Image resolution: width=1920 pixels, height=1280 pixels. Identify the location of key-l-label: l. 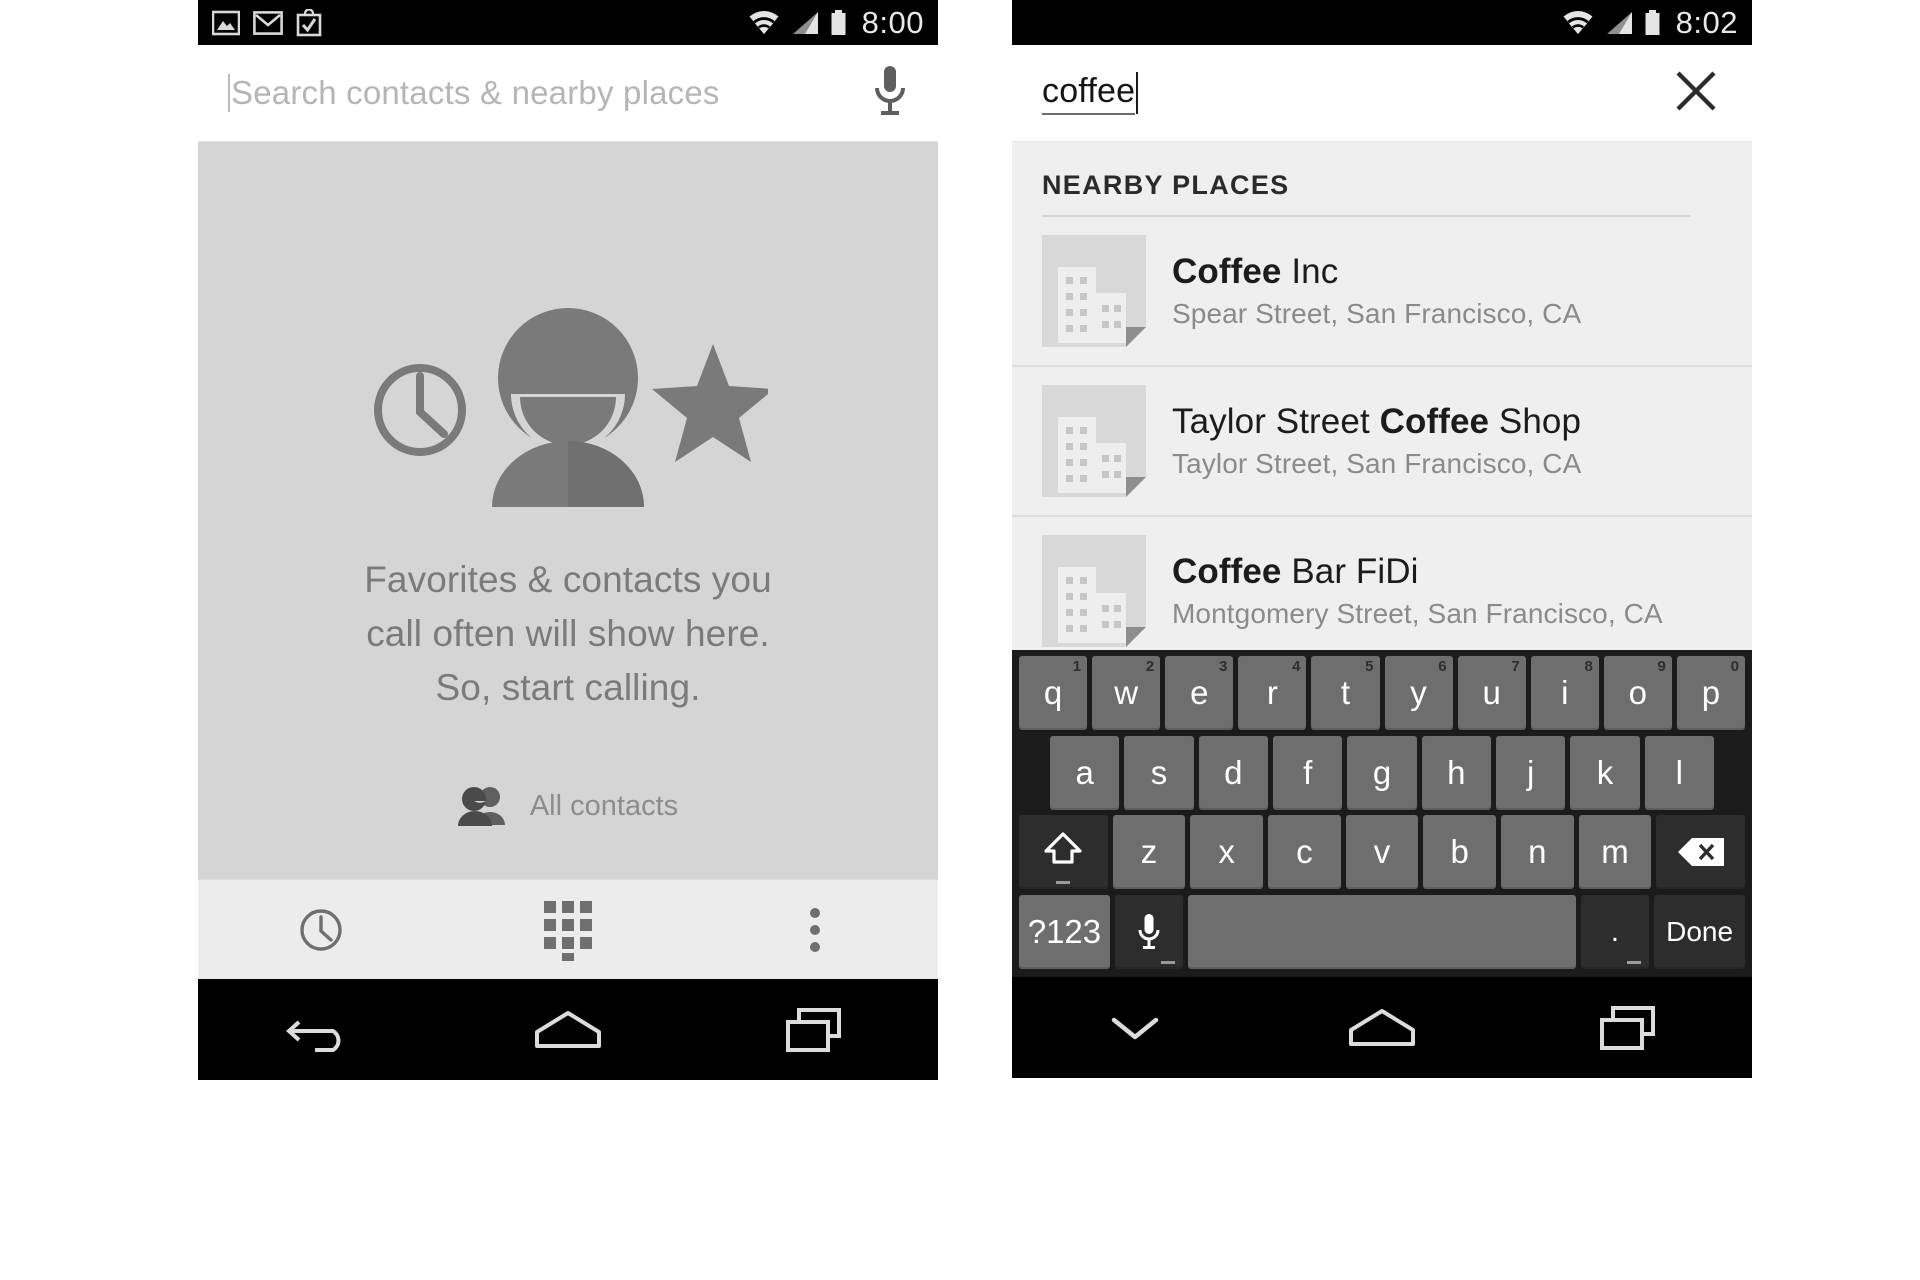
(1679, 772).